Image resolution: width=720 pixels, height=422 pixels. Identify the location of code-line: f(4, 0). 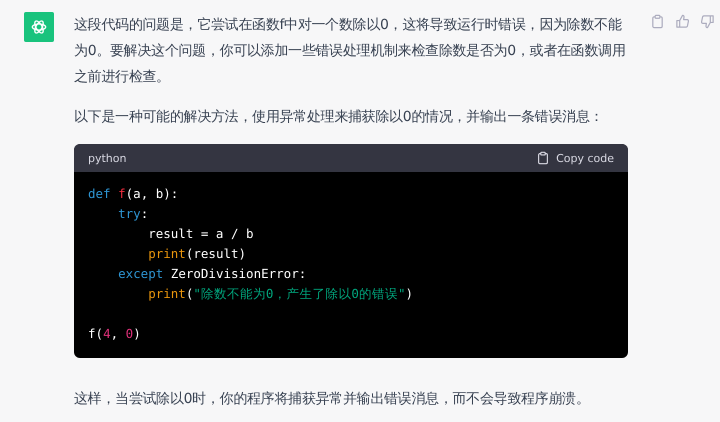
(114, 334).